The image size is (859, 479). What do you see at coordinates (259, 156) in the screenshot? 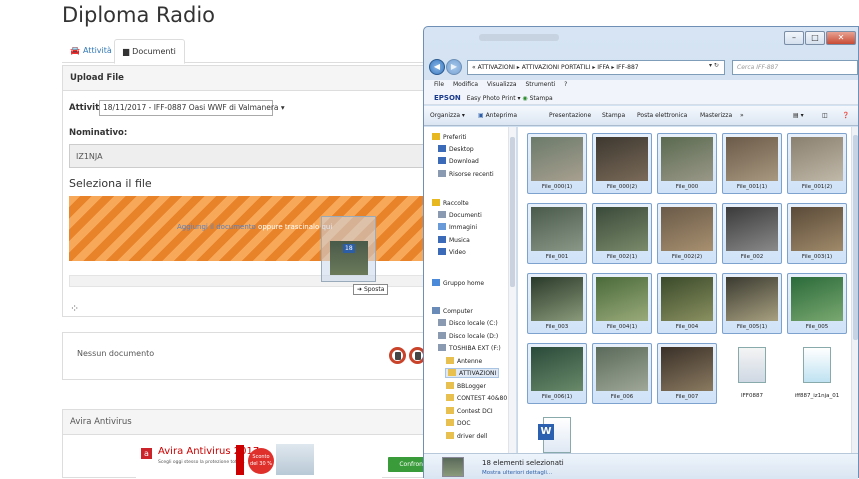
I see `nominativo-field: IZ1NJA` at bounding box center [259, 156].